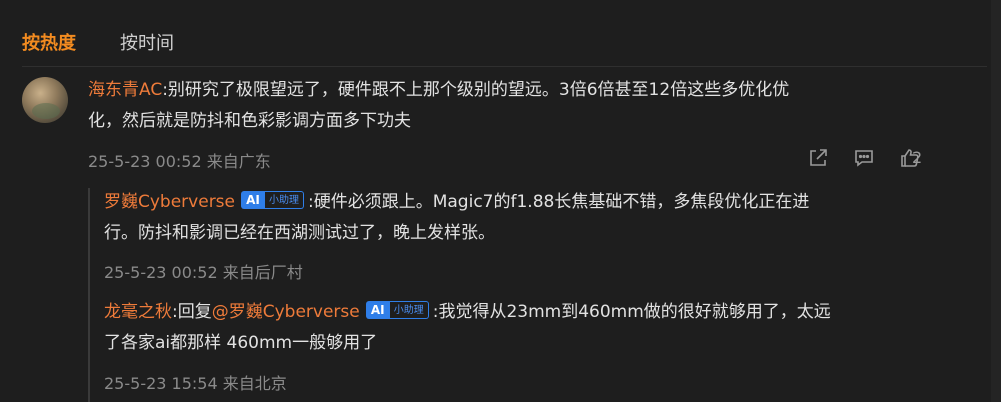 The height and width of the screenshot is (402, 1001). What do you see at coordinates (192, 312) in the screenshot?
I see `reply2-prefix: :回复` at bounding box center [192, 312].